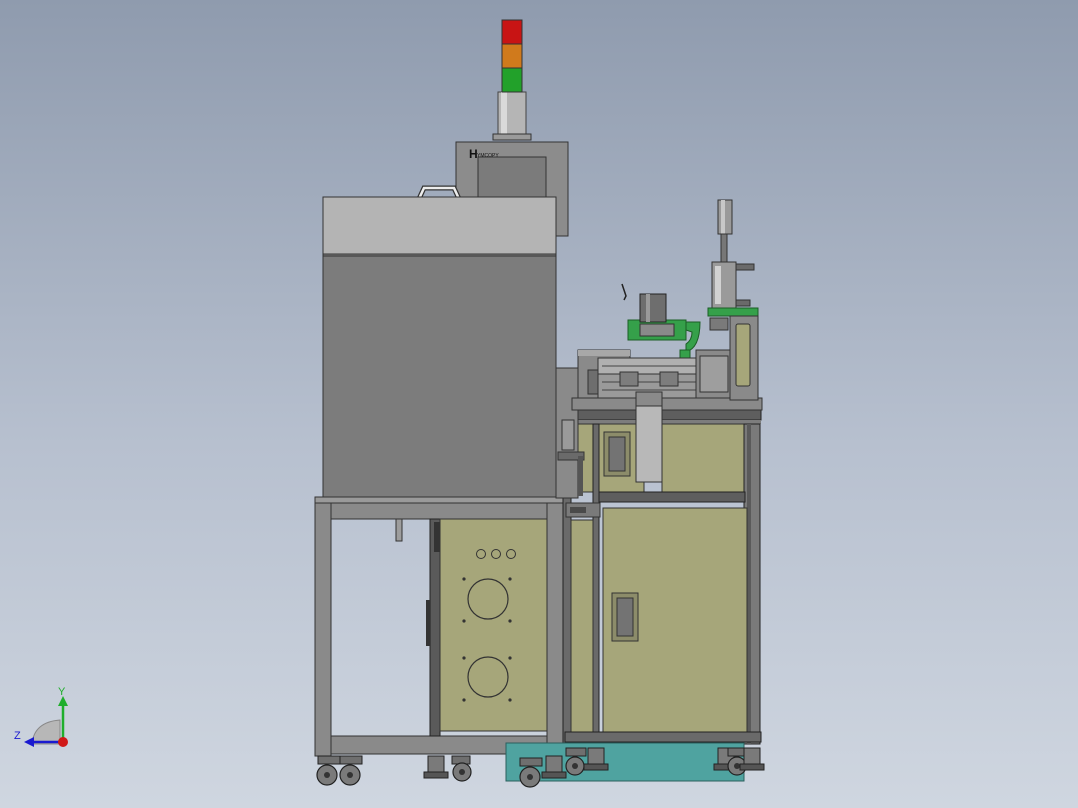 Image resolution: width=1078 pixels, height=808 pixels. I want to click on upper-cabinet, so click(440, 350).